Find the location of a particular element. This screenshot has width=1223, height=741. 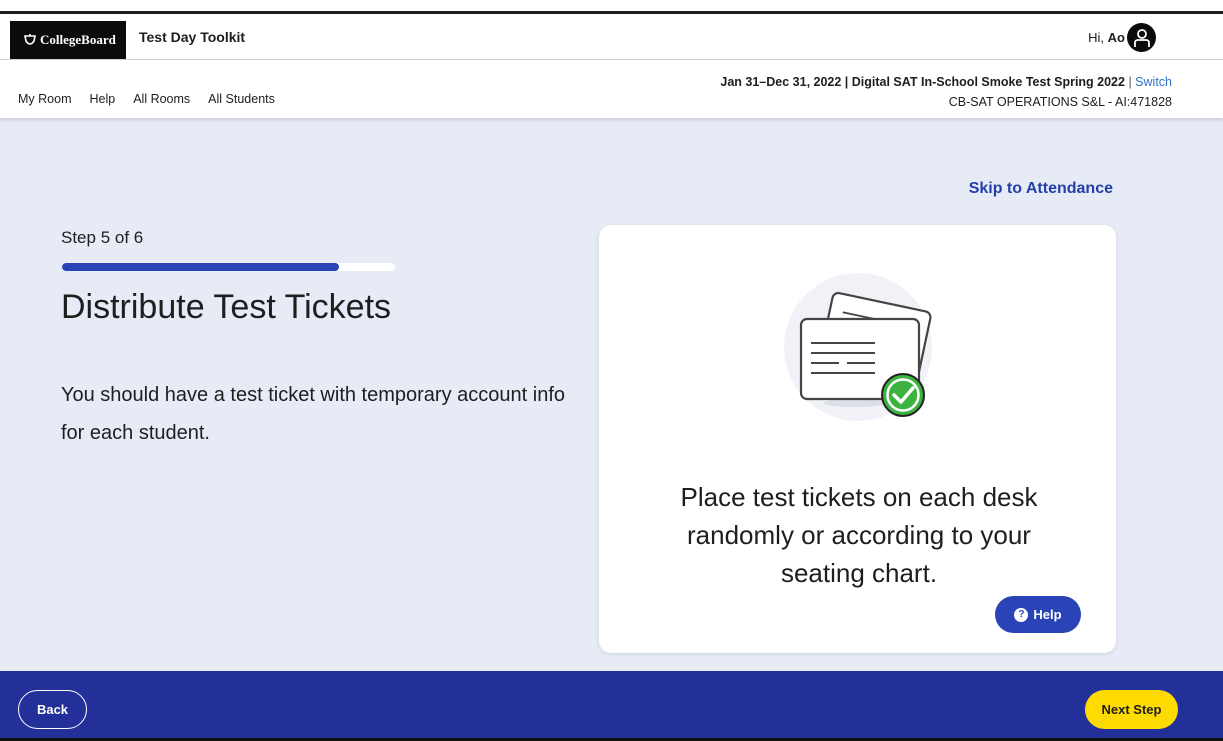

page-title: Distribute Test Tickets is located at coordinates (226, 307).